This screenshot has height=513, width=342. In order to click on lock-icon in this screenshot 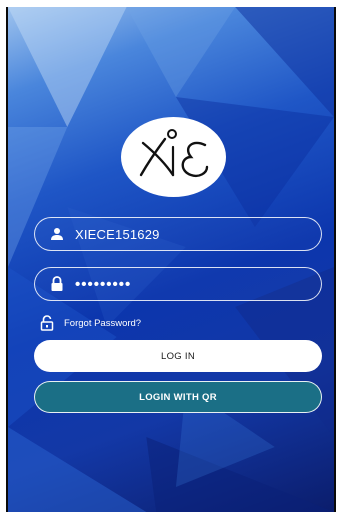, I will do `click(57, 284)`.